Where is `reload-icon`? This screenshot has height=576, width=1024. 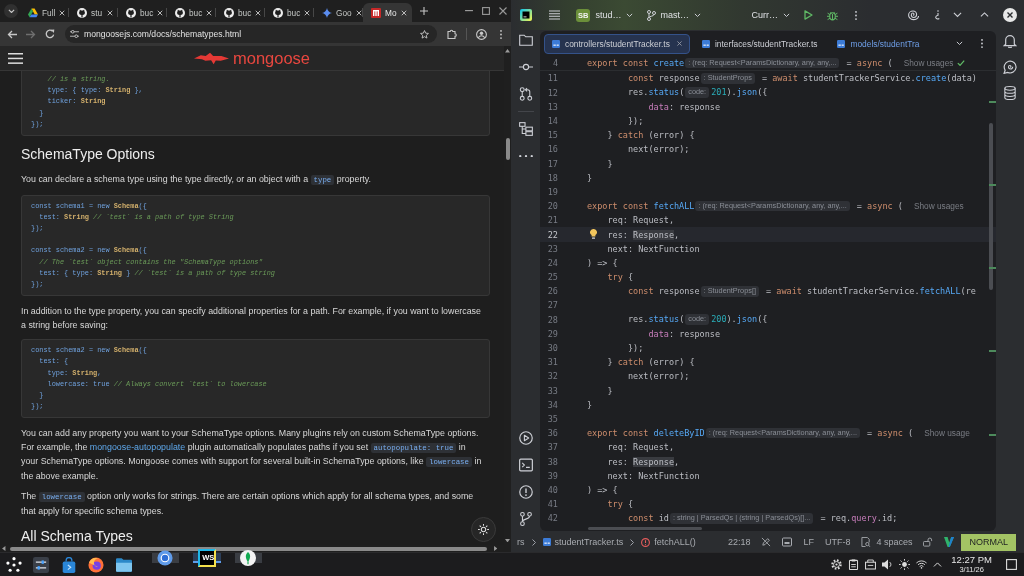
reload-icon is located at coordinates (50, 34).